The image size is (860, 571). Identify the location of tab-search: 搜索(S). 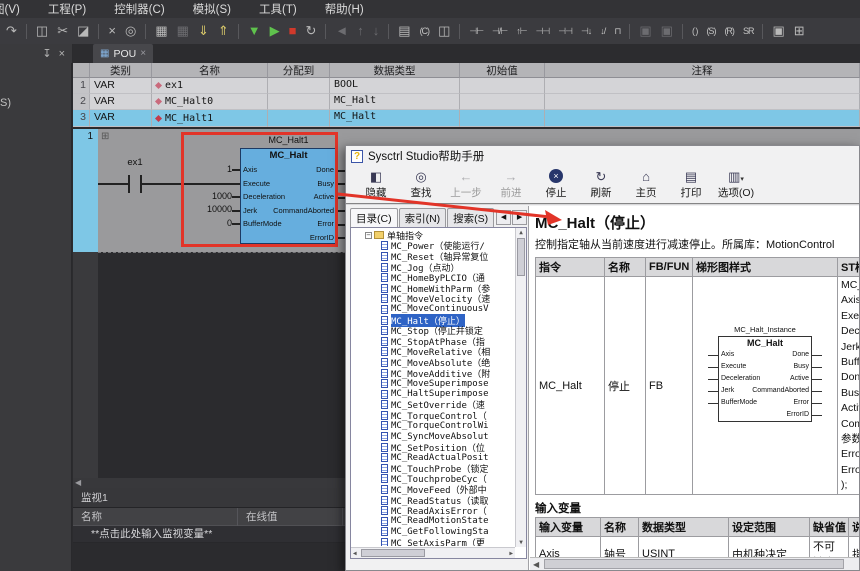
(471, 217).